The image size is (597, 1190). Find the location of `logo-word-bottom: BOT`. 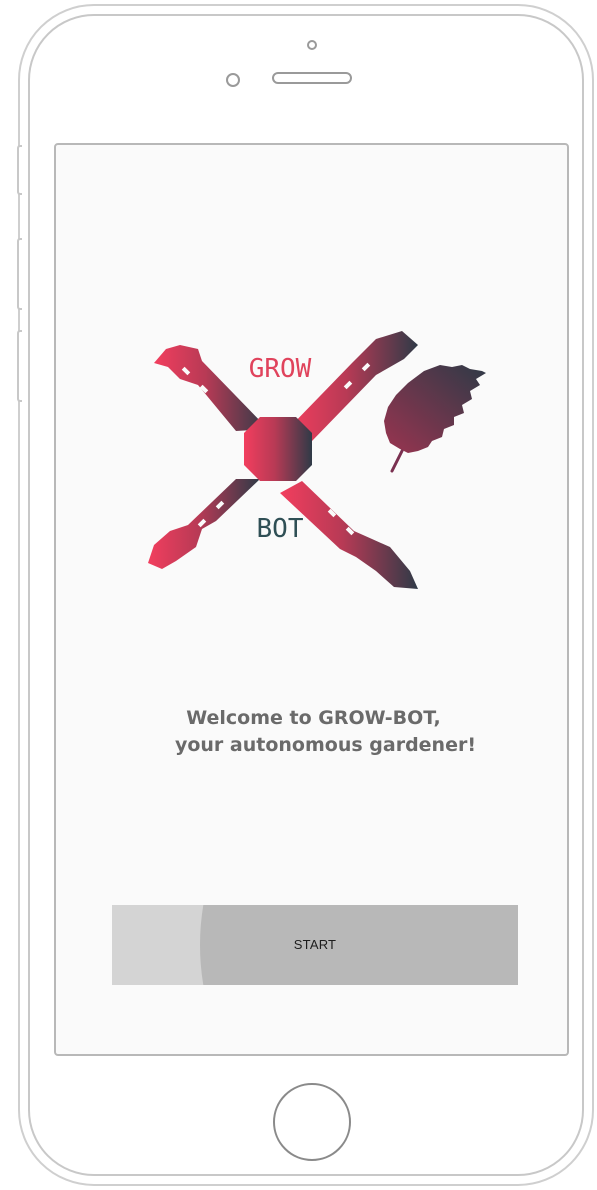

logo-word-bottom: BOT is located at coordinates (280, 529).